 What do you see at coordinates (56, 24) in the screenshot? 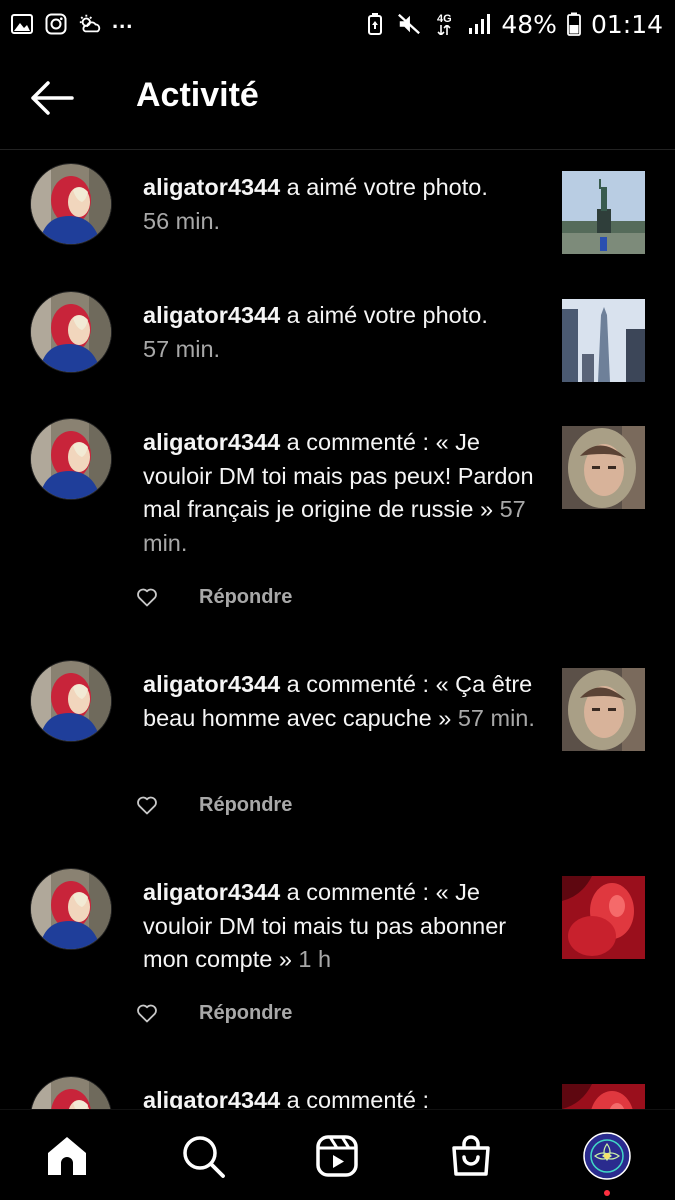
I see `instagram-icon` at bounding box center [56, 24].